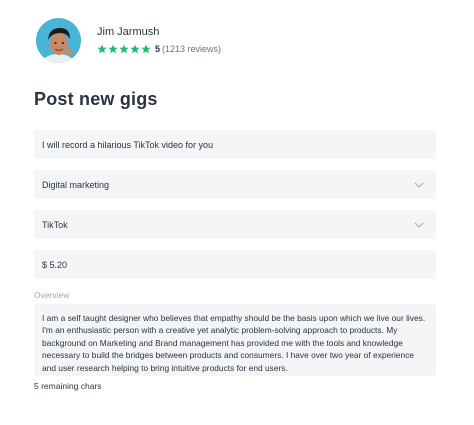  Describe the element at coordinates (235, 264) in the screenshot. I see `price-input: $ 5.20` at that location.